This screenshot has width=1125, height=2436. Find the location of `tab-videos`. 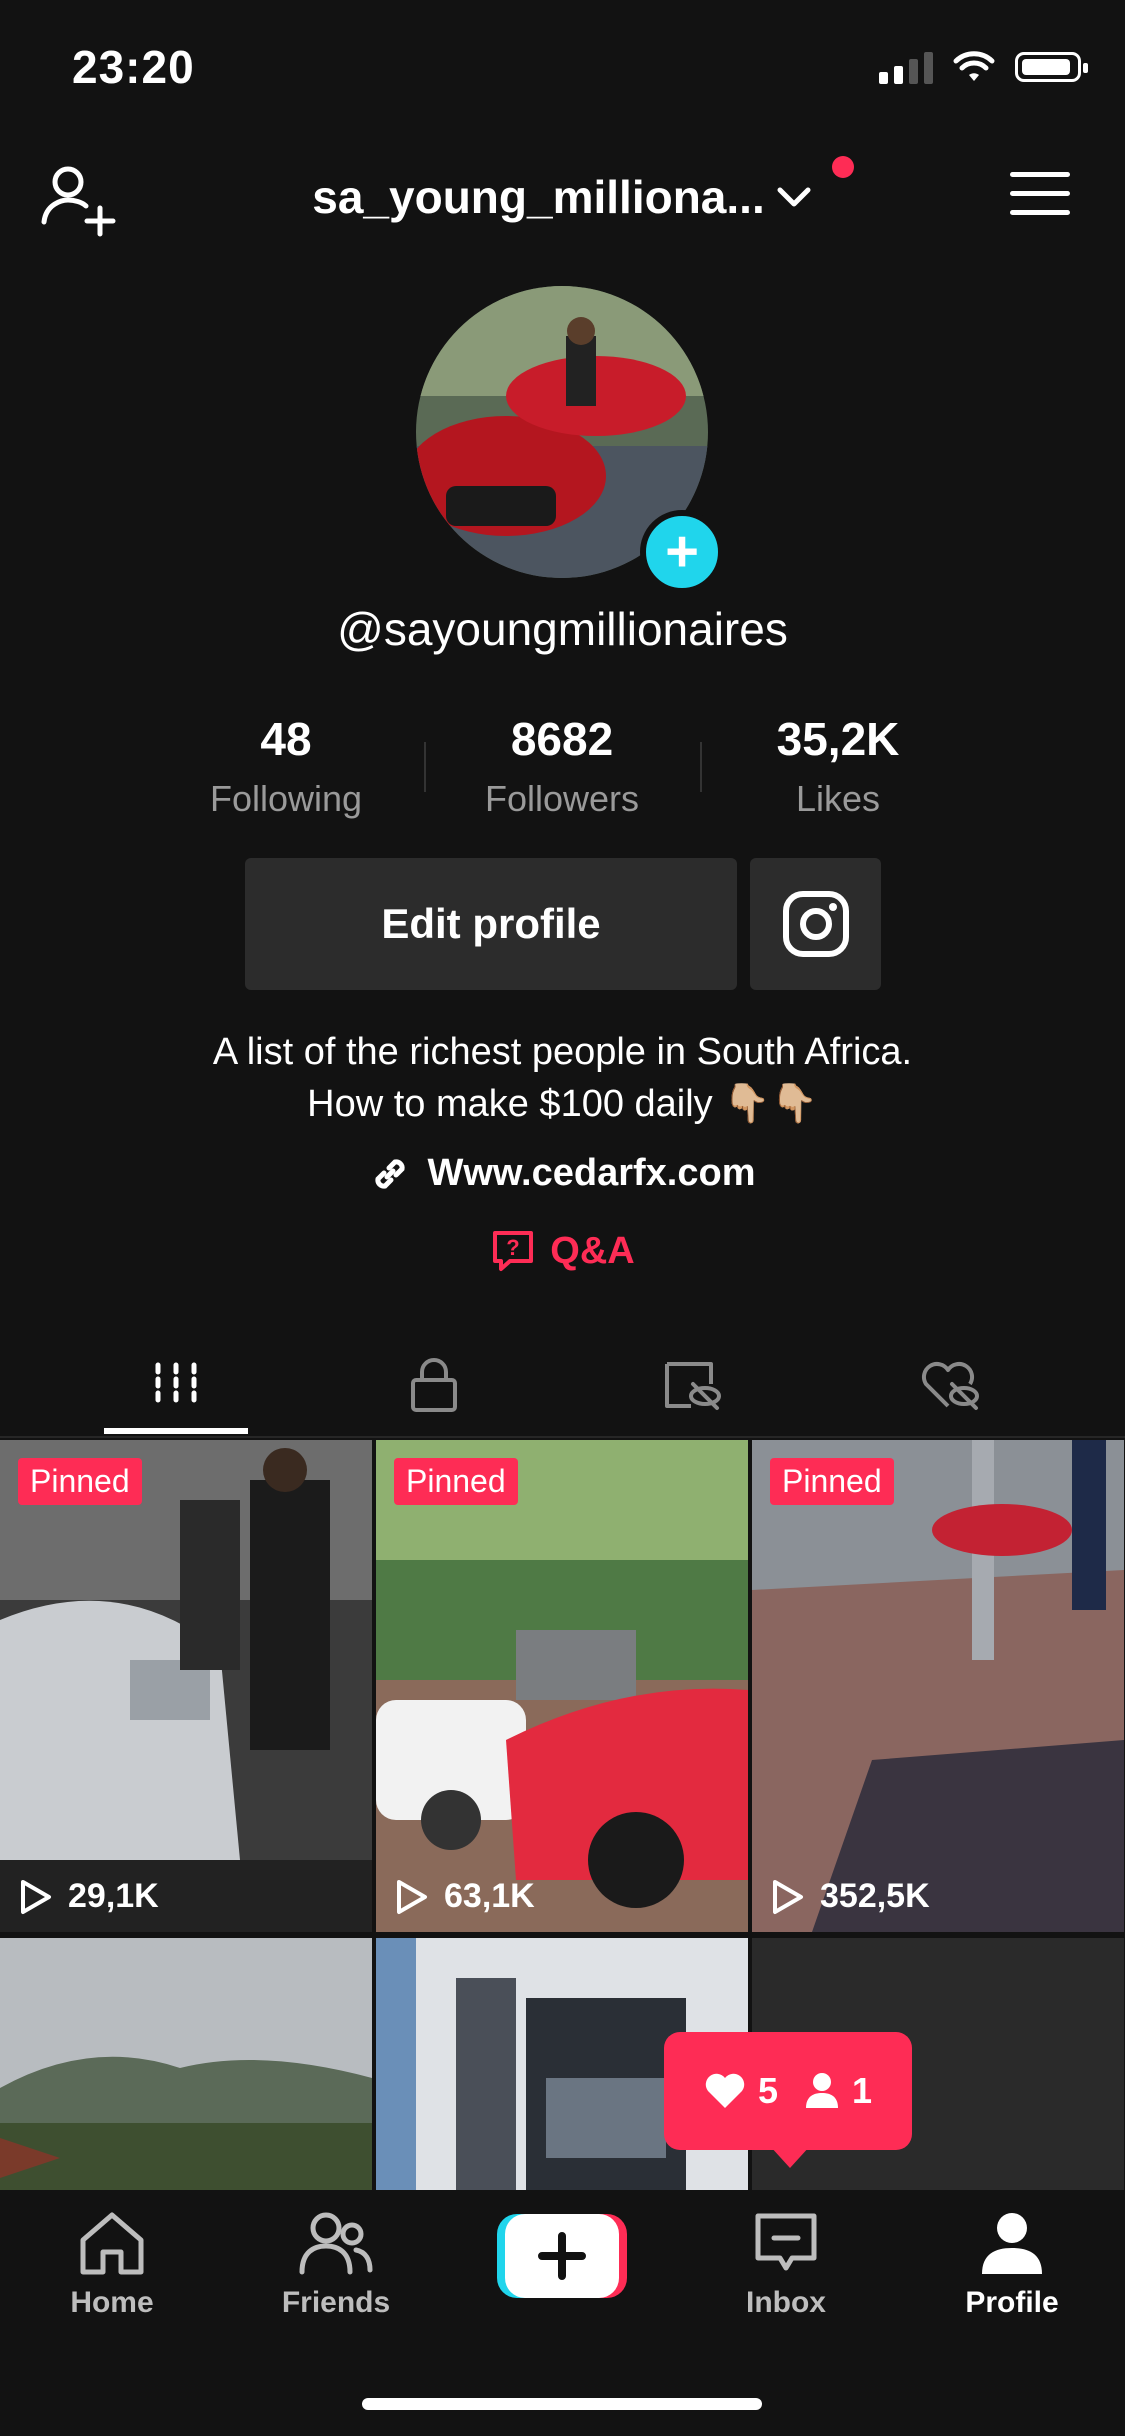

tab-videos is located at coordinates (176, 1385).